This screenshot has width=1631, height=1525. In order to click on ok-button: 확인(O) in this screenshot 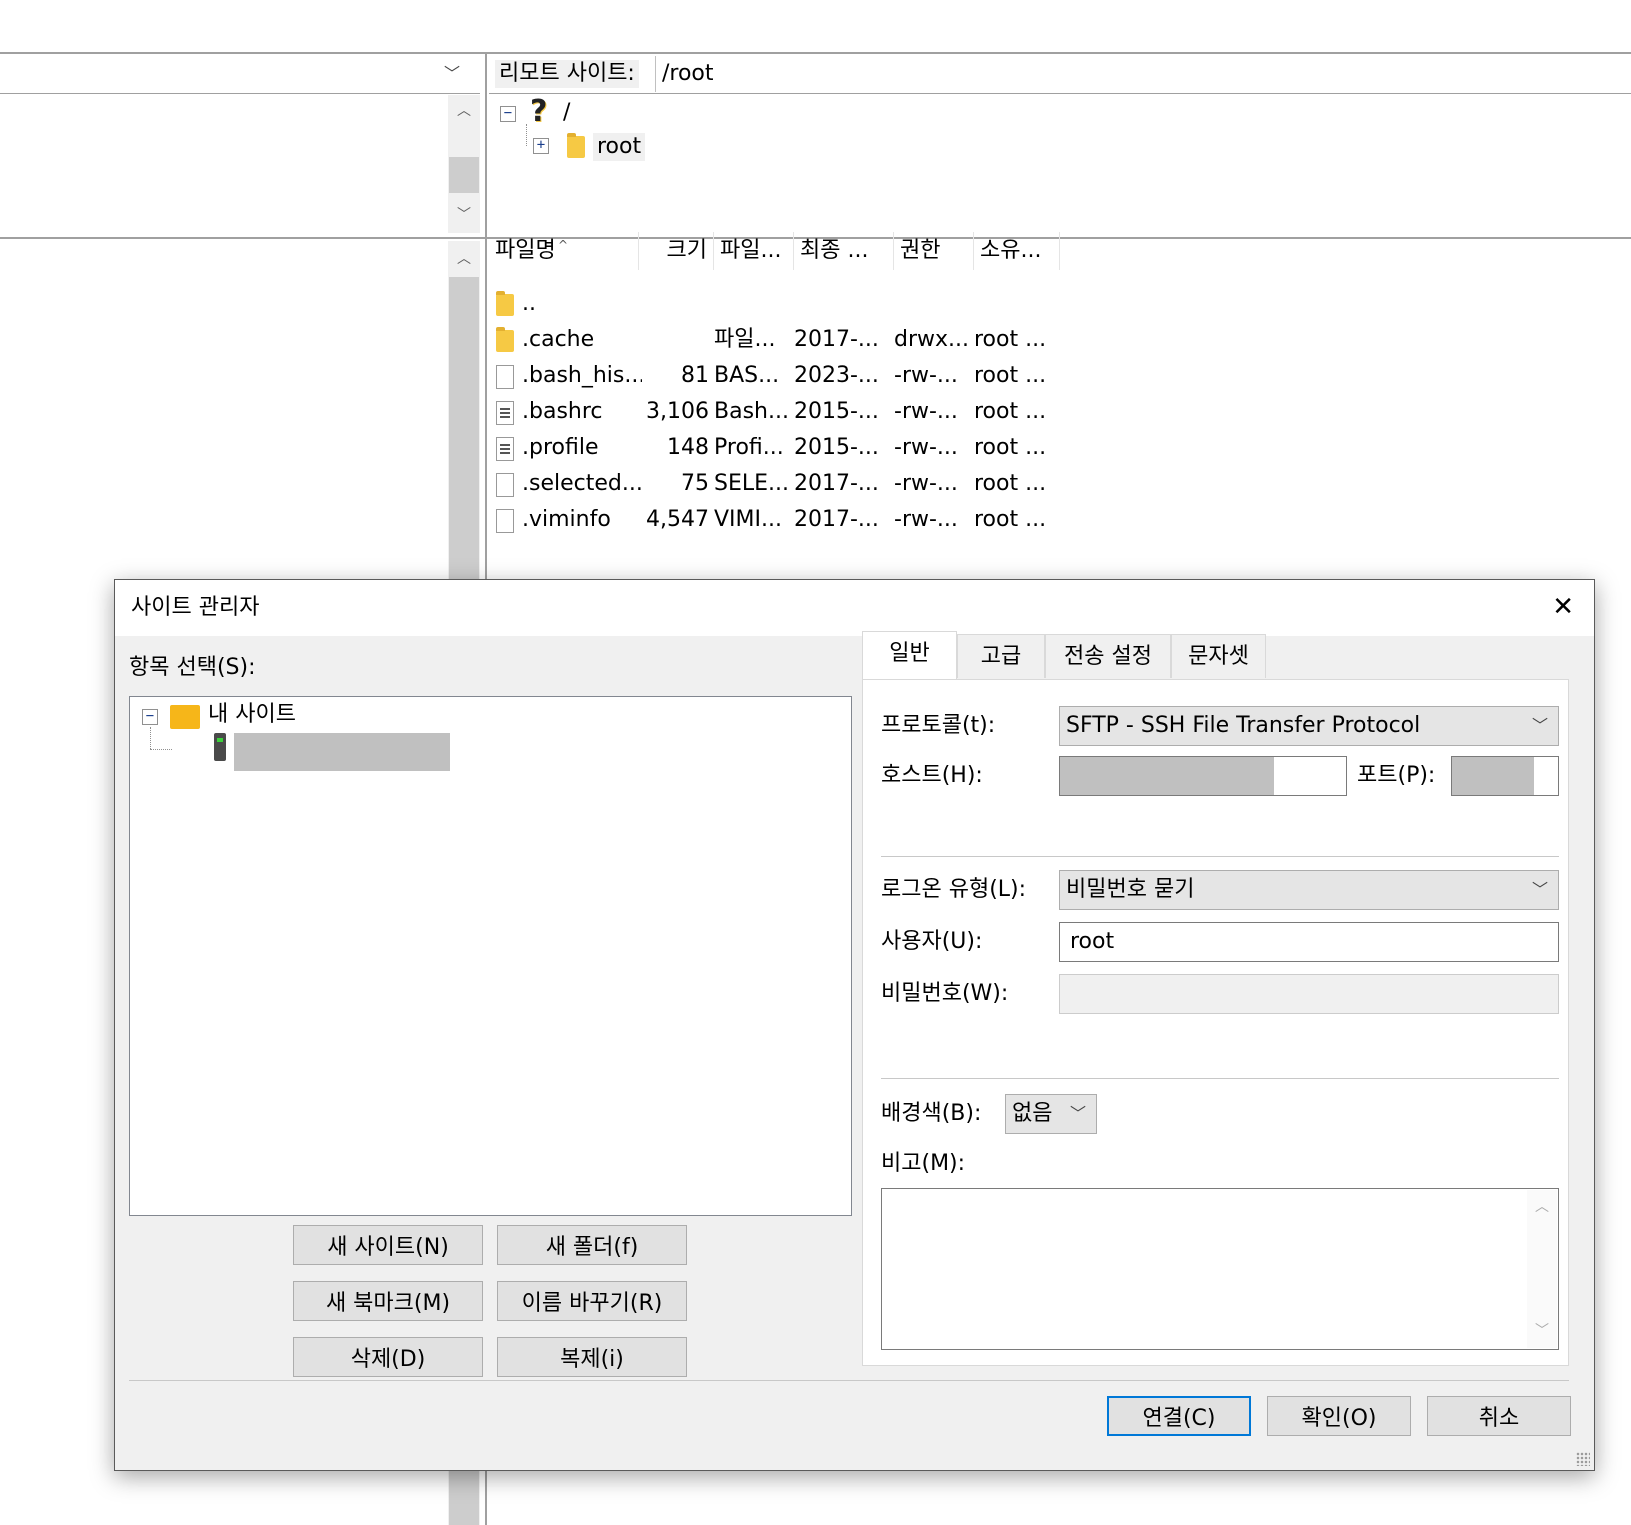, I will do `click(1339, 1416)`.